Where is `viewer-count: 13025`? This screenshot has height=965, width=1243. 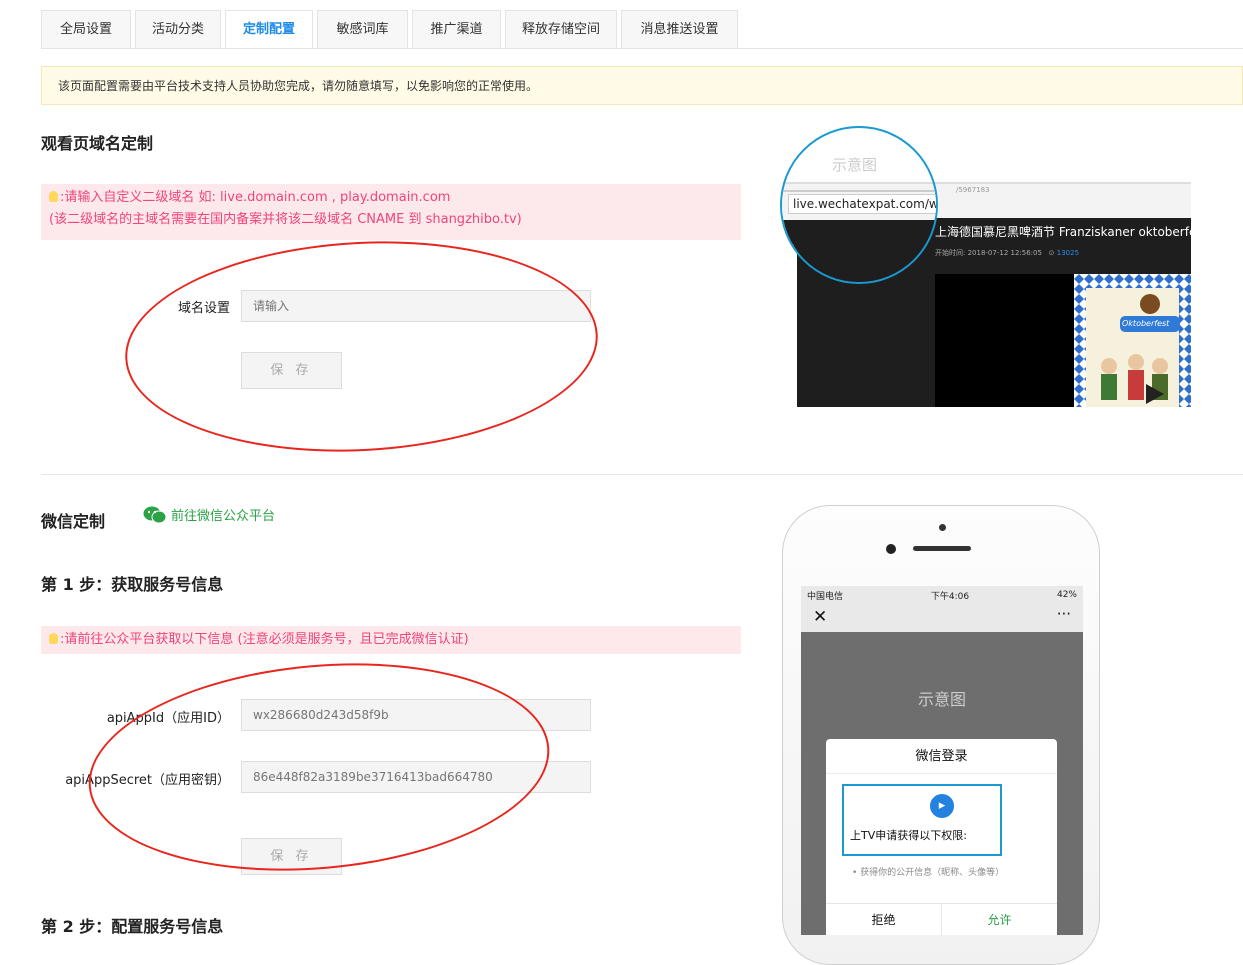
viewer-count: 13025 is located at coordinates (1068, 253).